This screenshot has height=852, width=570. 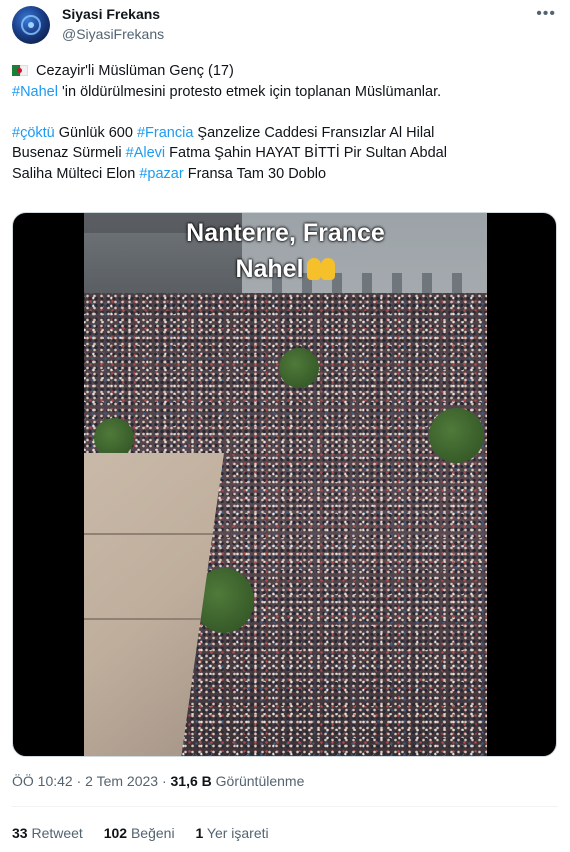 I want to click on tweet-timestamp: ÖÖ 10:42 · 2 Tem 2023 ·, so click(x=91, y=781).